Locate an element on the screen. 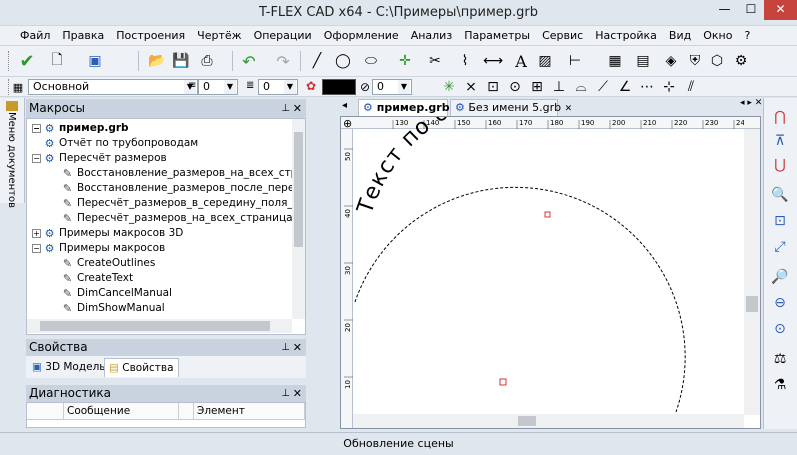  measure-distance-icon: ⚗ is located at coordinates (780, 385).